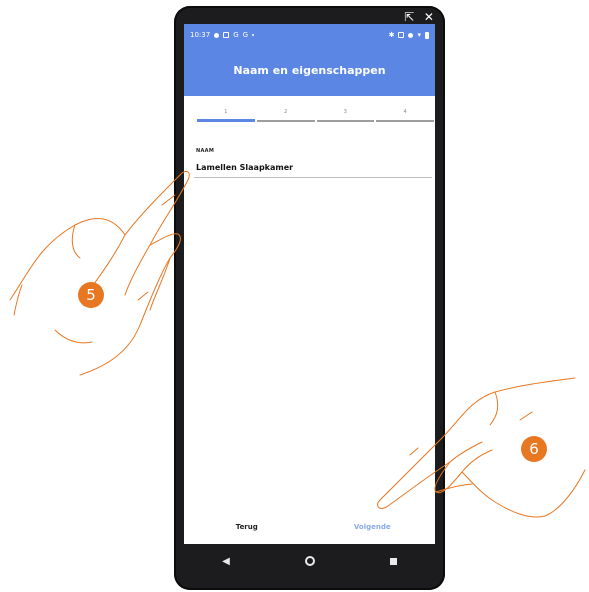 Image resolution: width=589 pixels, height=592 pixels. What do you see at coordinates (411, 35) in the screenshot?
I see `alarm-icon` at bounding box center [411, 35].